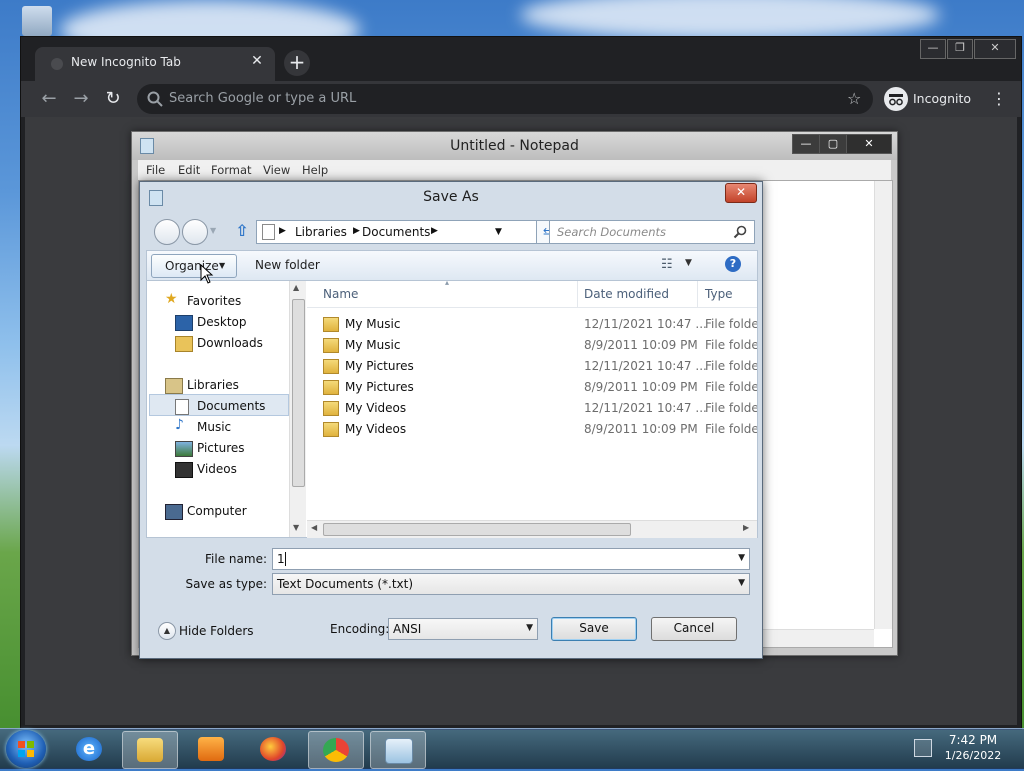  I want to click on scroll-down-icon: ▼, so click(296, 527).